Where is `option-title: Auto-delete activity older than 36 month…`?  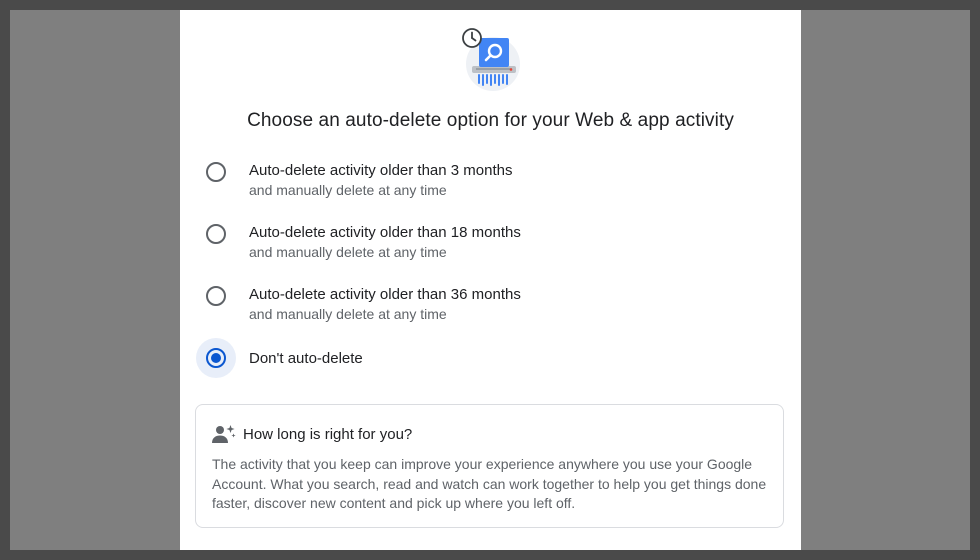
option-title: Auto-delete activity older than 36 month… is located at coordinates (385, 294).